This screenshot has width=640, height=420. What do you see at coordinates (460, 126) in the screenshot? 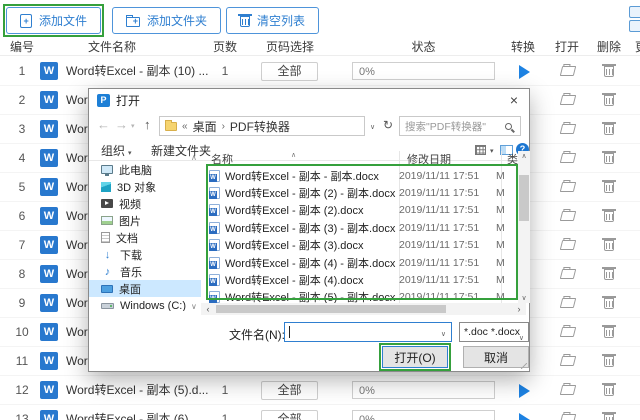
I see `search-input: 搜索"PDF转换器"` at bounding box center [460, 126].